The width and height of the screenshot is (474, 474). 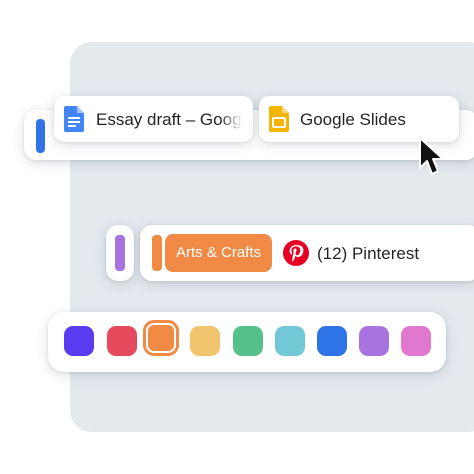 I want to click on group-label-text: Arts & Crafts, so click(x=218, y=252).